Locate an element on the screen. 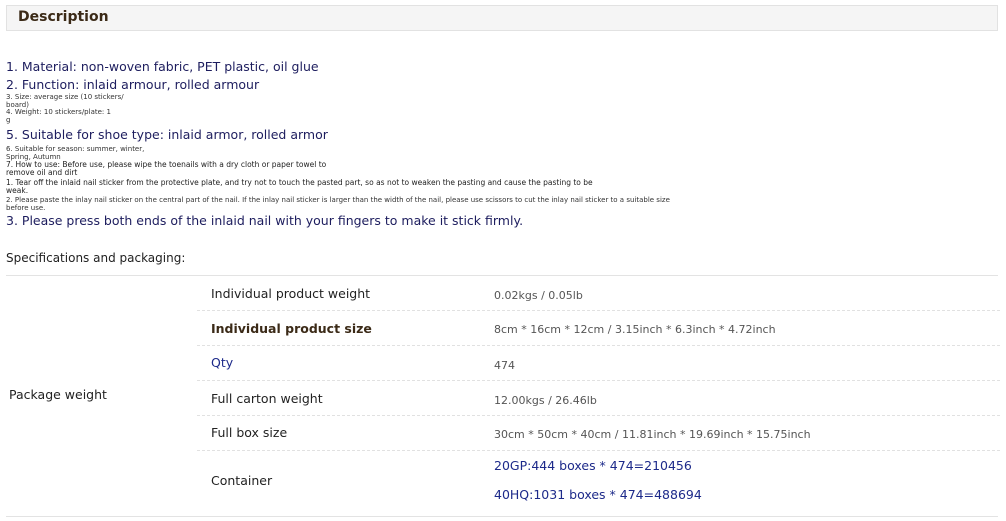 The height and width of the screenshot is (521, 1006). desc-line: remove oil and dirt is located at coordinates (42, 172).